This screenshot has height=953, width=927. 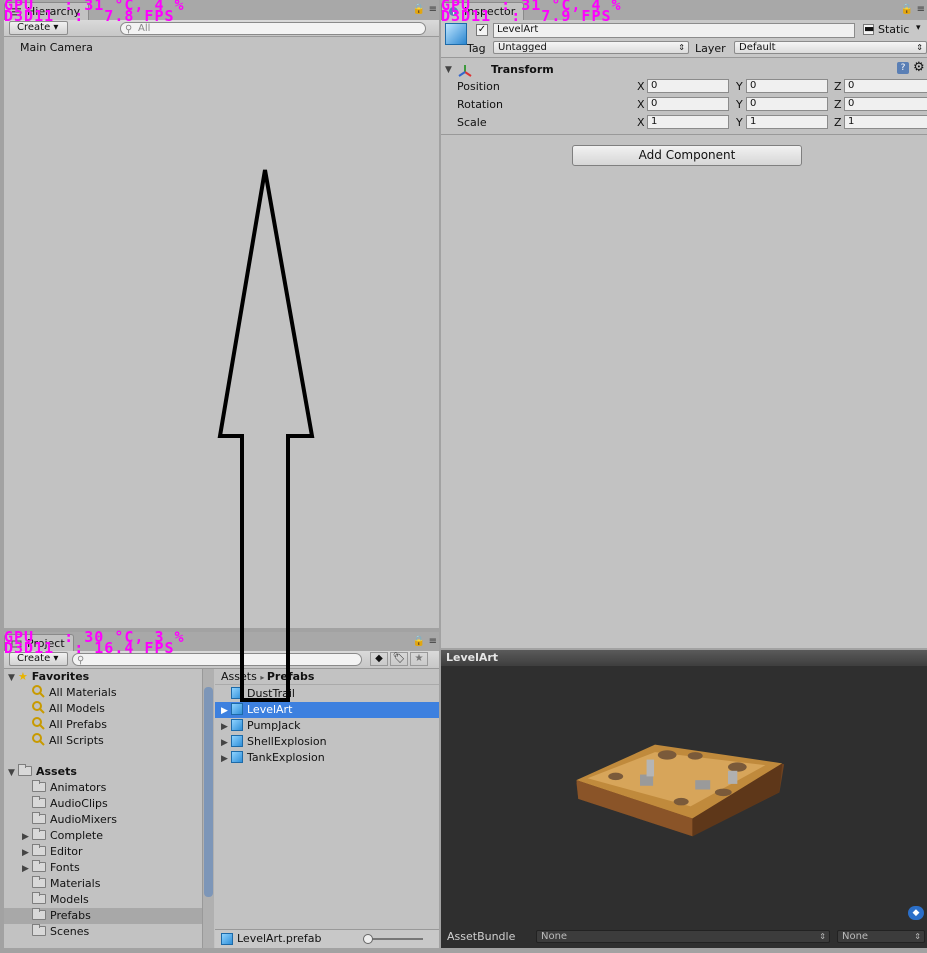 What do you see at coordinates (103, 884) in the screenshot?
I see `folder-item: Materials` at bounding box center [103, 884].